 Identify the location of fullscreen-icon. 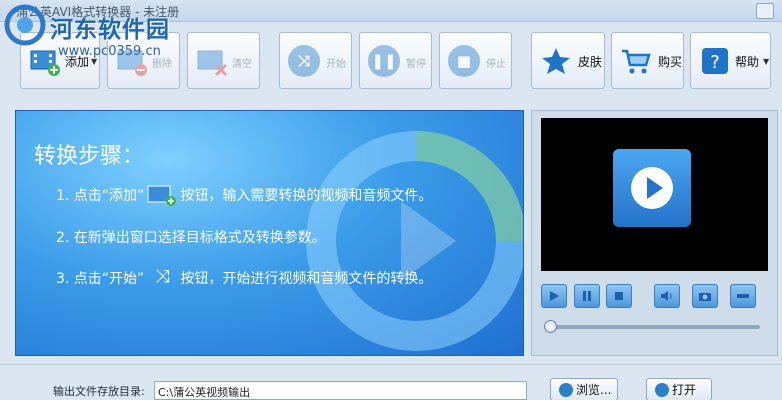
(743, 296).